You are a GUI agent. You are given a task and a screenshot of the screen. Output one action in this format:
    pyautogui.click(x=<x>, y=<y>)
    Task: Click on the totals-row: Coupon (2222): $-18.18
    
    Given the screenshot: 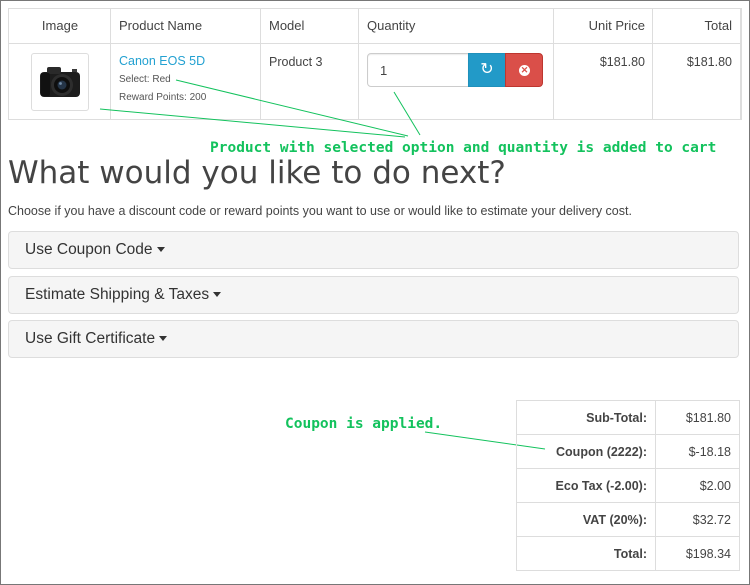 What is the action you would take?
    pyautogui.click(x=628, y=451)
    